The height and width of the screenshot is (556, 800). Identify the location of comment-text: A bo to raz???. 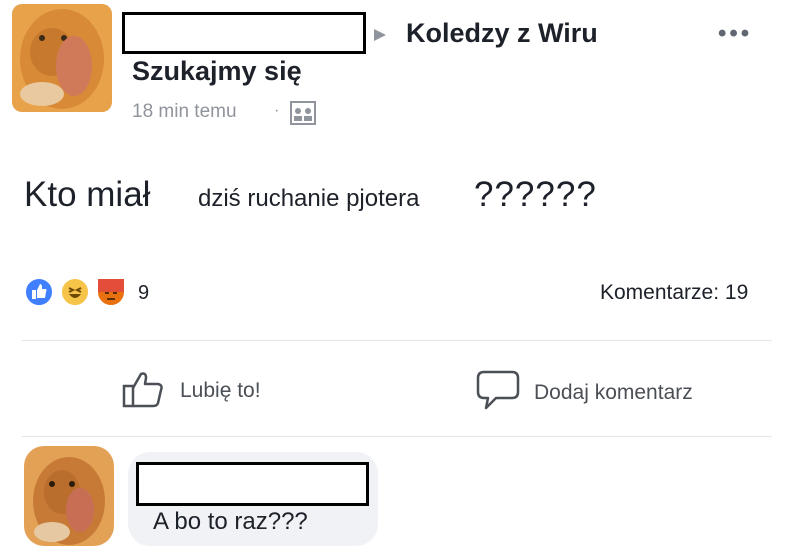
(230, 521).